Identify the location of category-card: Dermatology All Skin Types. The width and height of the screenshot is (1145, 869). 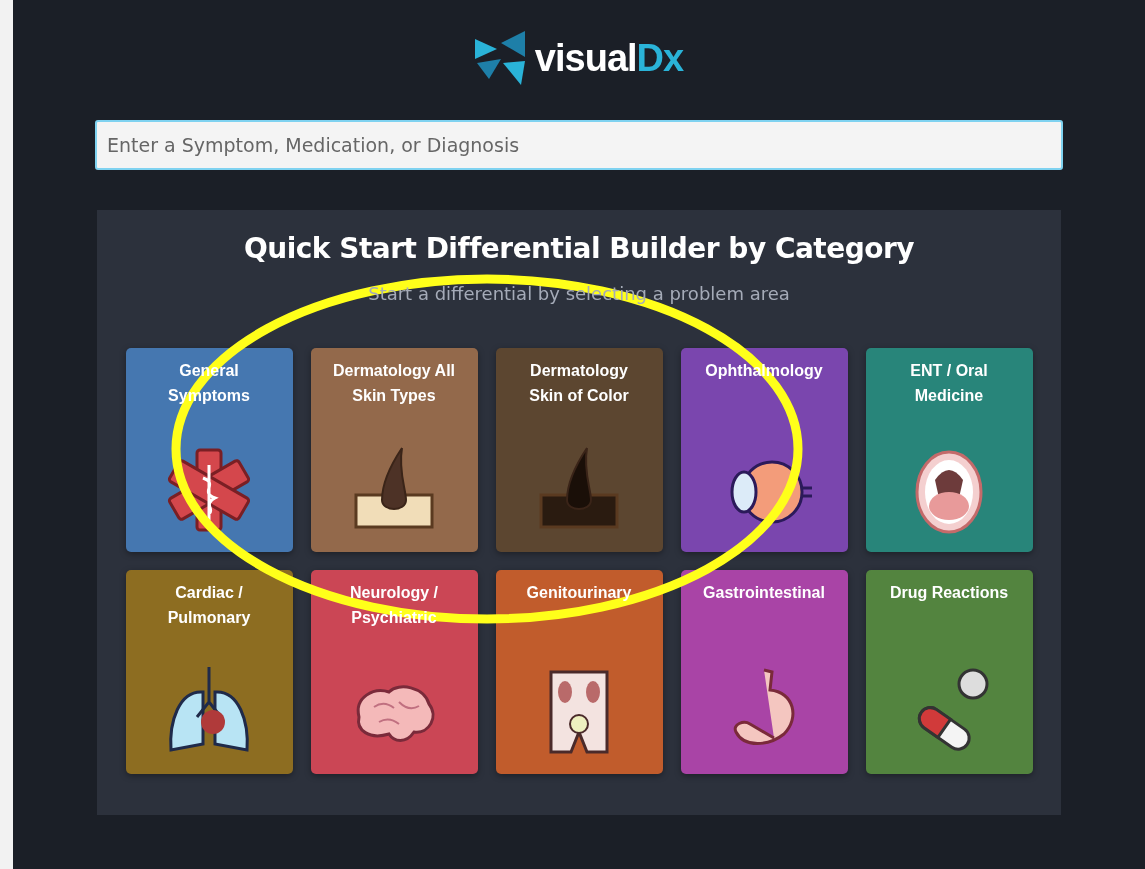
(394, 450).